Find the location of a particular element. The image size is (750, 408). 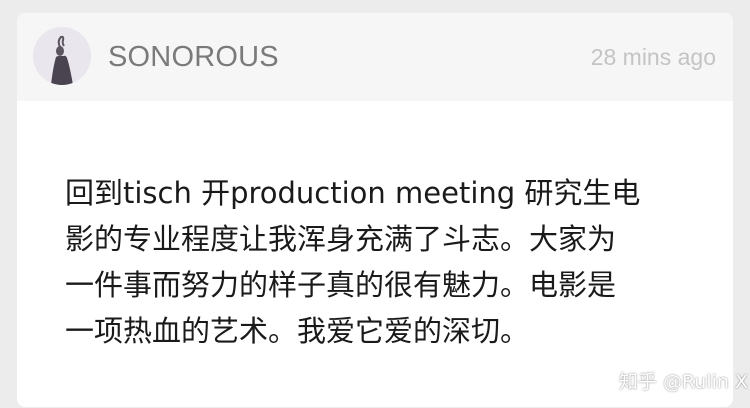

author-name: SONOROUS is located at coordinates (193, 57).